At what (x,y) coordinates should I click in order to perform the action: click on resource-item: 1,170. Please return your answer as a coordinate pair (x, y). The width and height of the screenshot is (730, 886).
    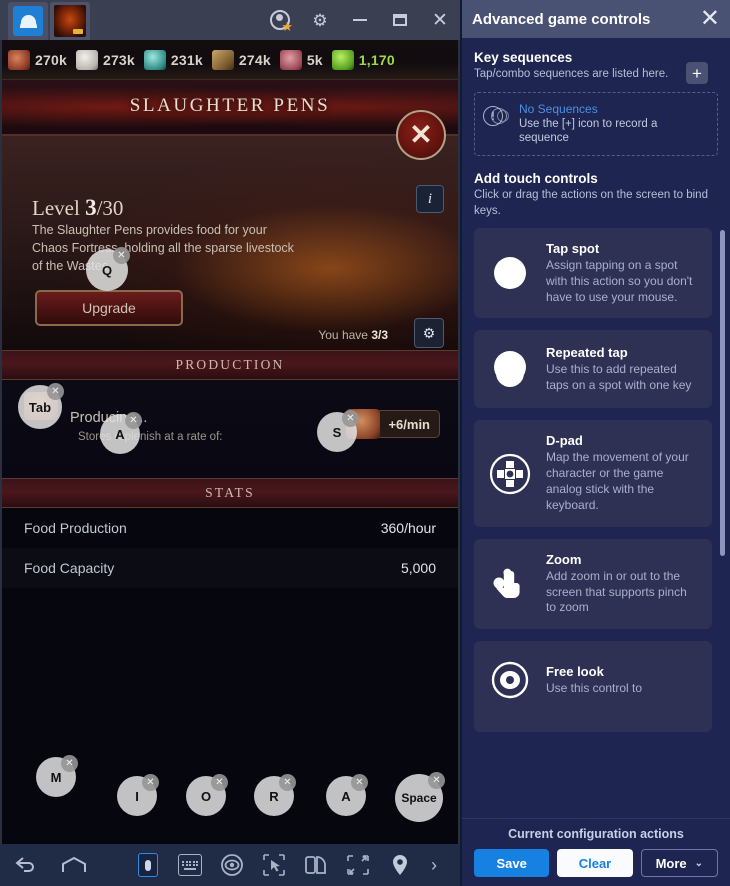
    Looking at the image, I should click on (363, 59).